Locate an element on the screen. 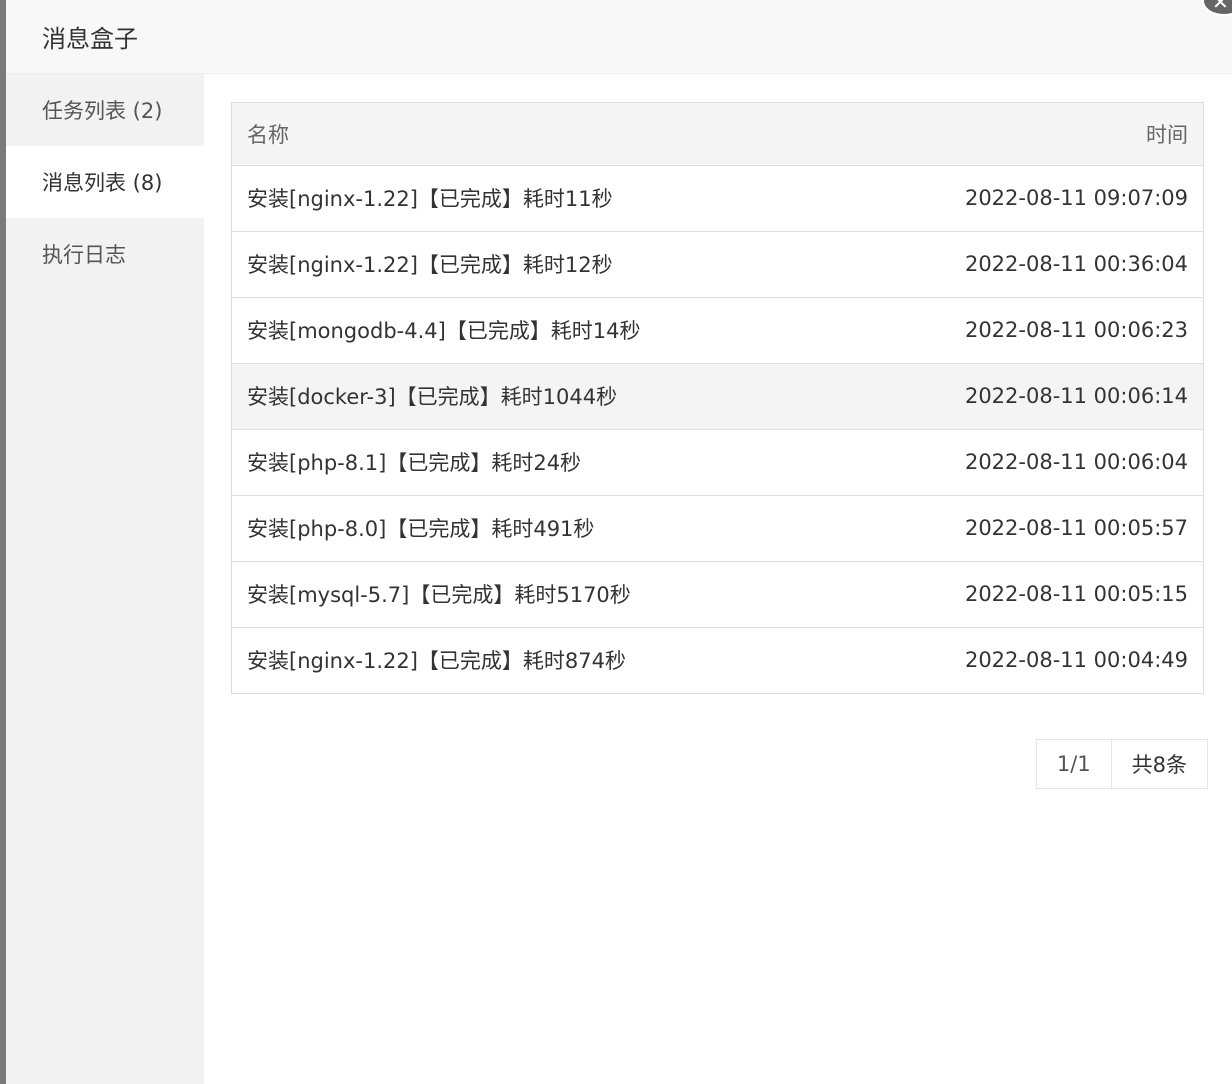 This screenshot has height=1084, width=1232. dialog-title: 消息盒子 is located at coordinates (90, 39).